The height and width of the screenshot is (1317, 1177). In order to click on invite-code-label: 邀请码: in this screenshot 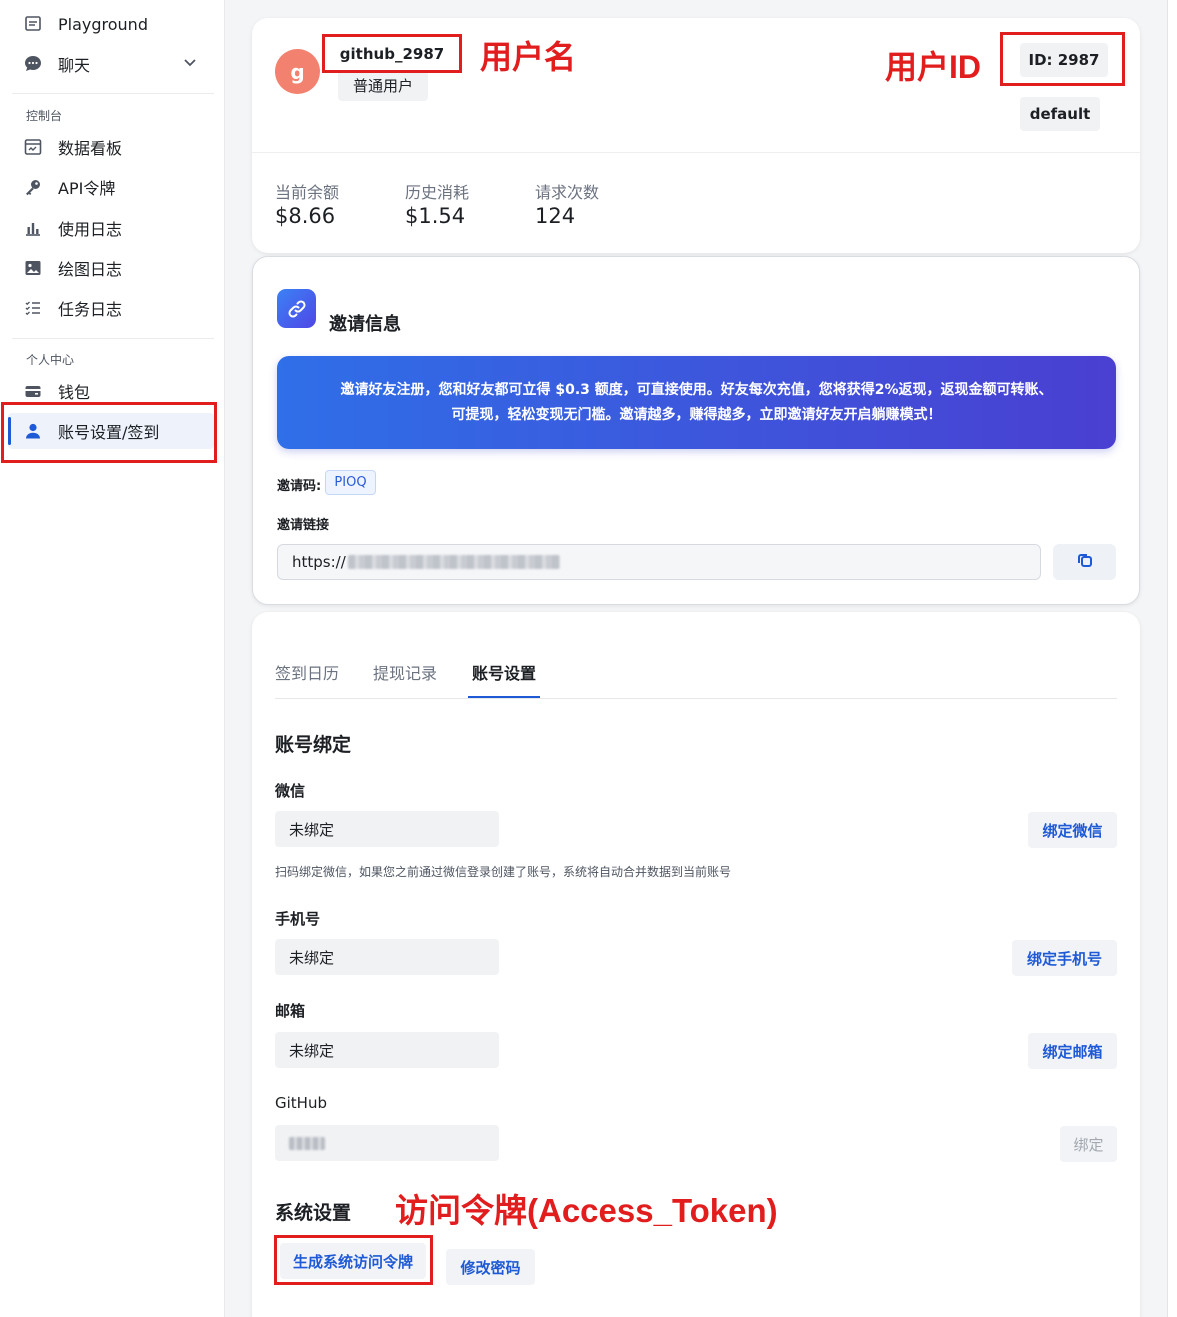, I will do `click(299, 486)`.